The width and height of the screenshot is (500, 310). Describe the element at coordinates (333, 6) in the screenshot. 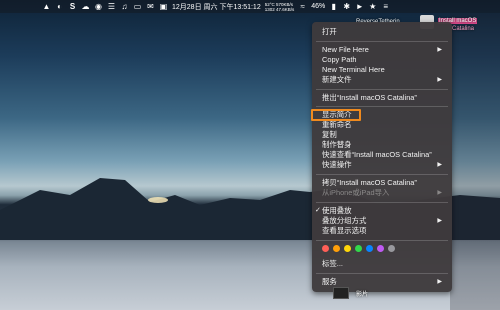

I see `battery-icon: ▮` at that location.